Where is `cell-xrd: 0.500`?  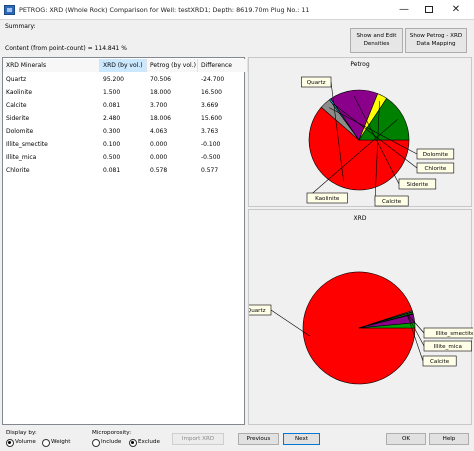 cell-xrd: 0.500 is located at coordinates (112, 157).